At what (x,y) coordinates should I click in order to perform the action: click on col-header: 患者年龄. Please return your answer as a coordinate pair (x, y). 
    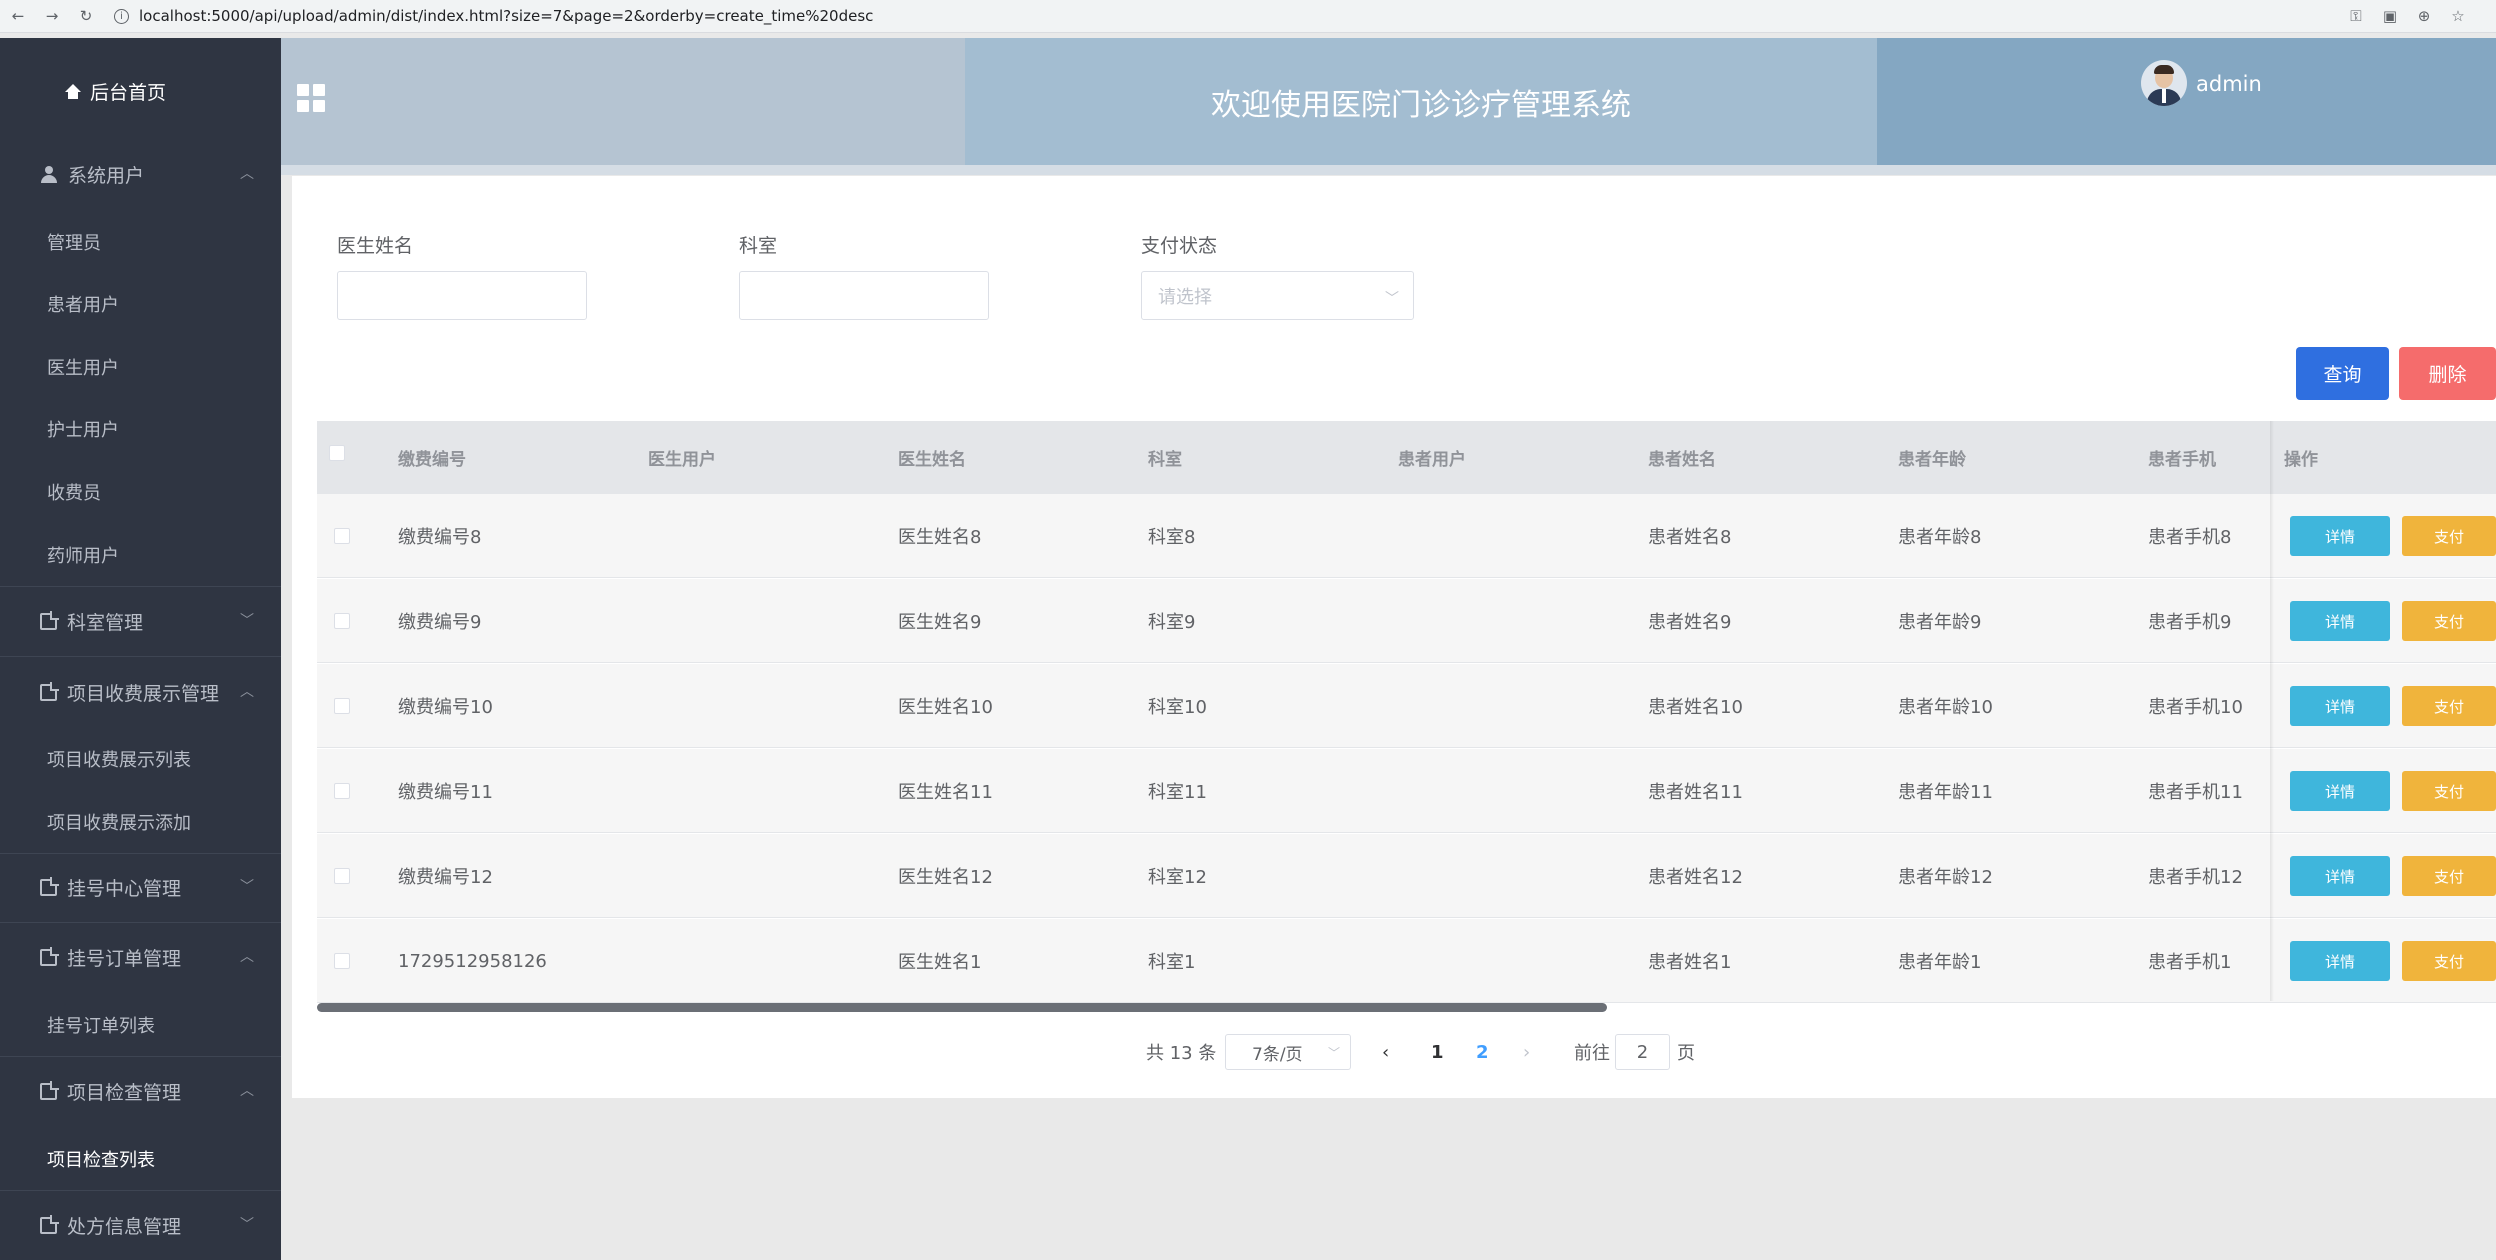
    Looking at the image, I should click on (1932, 460).